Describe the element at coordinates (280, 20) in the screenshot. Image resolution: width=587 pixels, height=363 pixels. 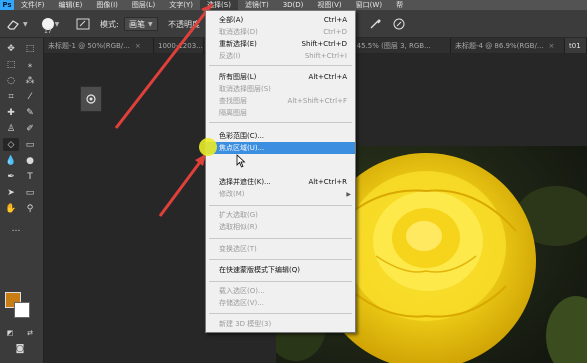
I see `menu-item-select-all: 全部(A) Ctrl+A` at that location.